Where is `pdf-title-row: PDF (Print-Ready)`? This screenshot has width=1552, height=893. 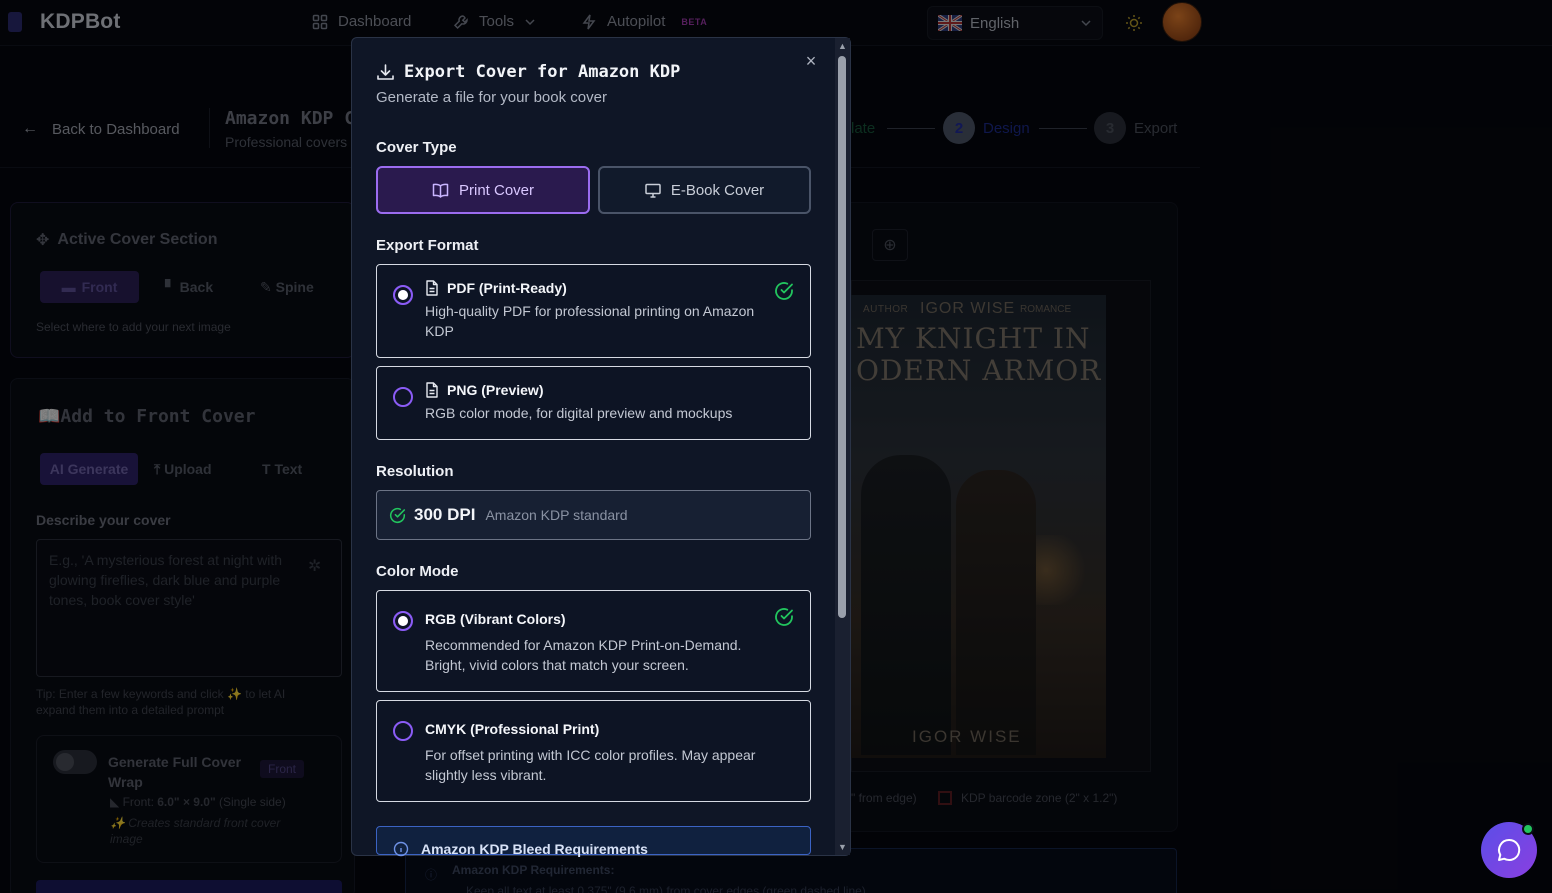
pdf-title-row: PDF (Print-Ready) is located at coordinates (496, 288).